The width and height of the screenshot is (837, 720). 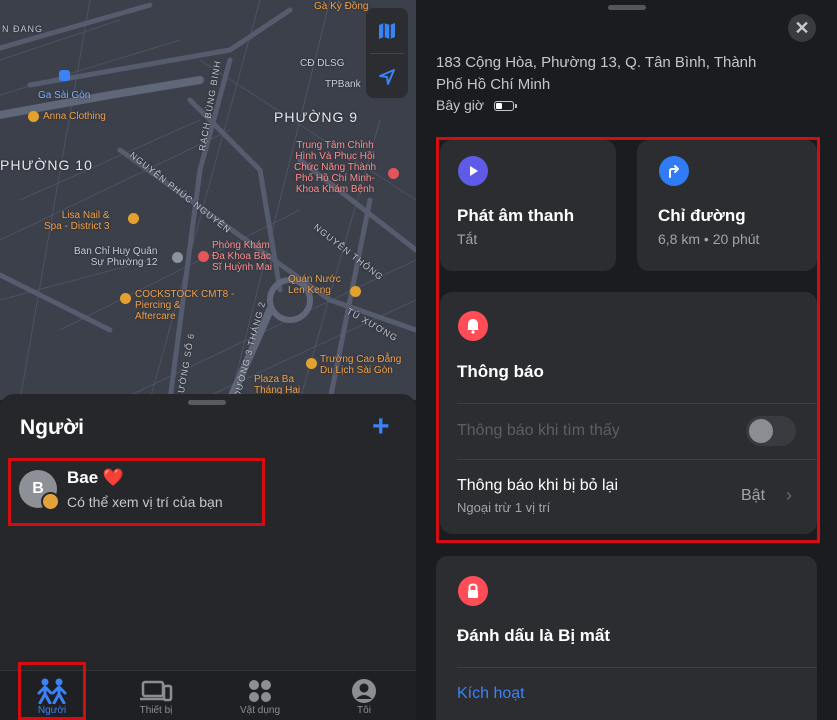 I want to click on me-icon, so click(x=364, y=691).